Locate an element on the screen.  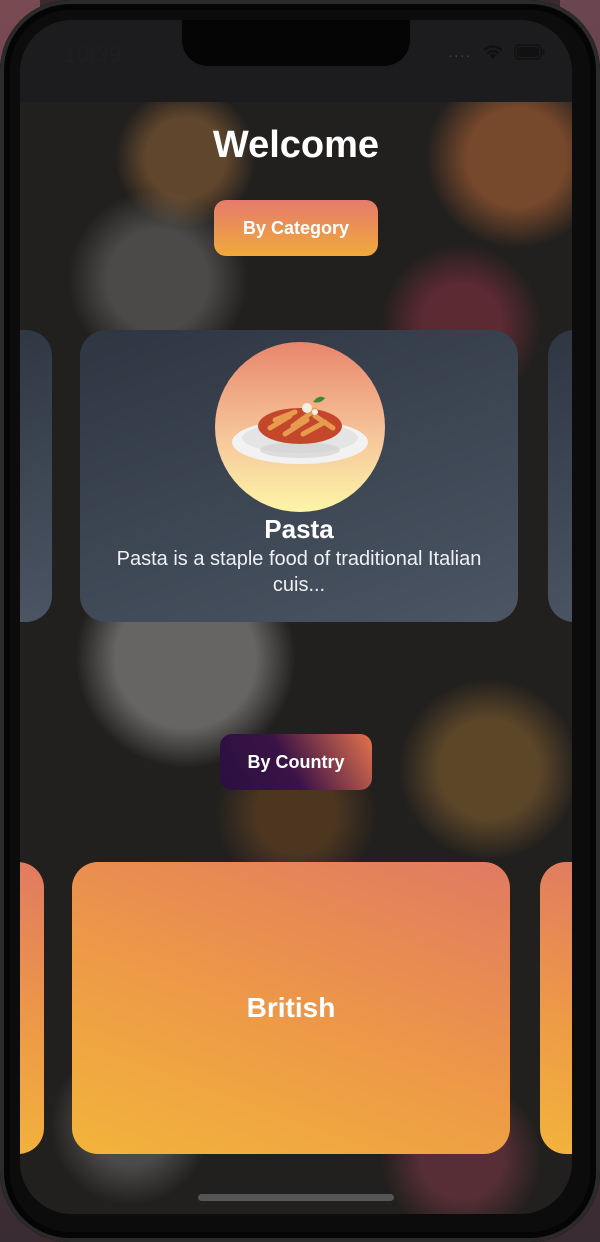
country-name: British is located at coordinates (291, 1007).